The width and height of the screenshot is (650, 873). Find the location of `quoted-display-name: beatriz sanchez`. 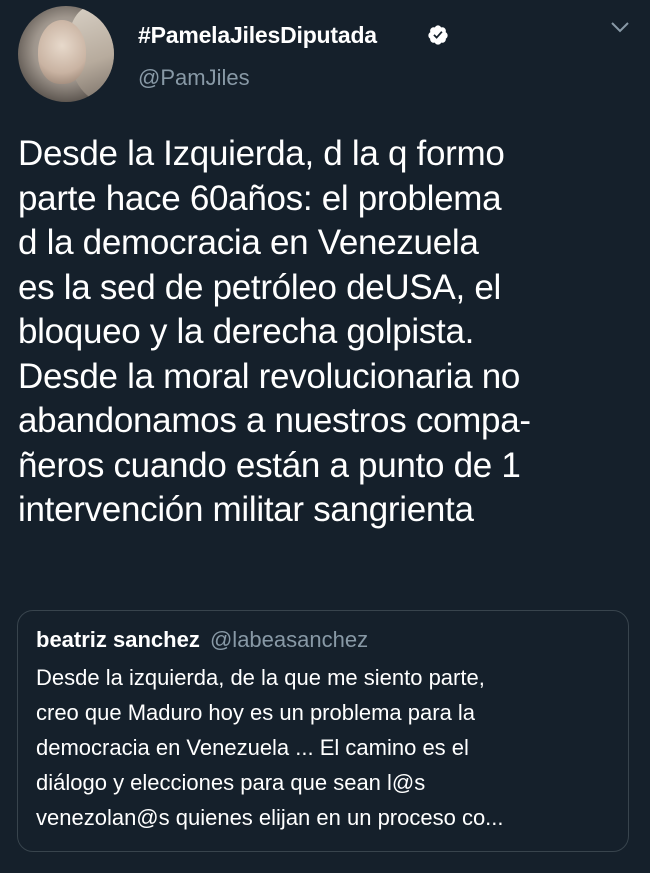

quoted-display-name: beatriz sanchez is located at coordinates (118, 639).